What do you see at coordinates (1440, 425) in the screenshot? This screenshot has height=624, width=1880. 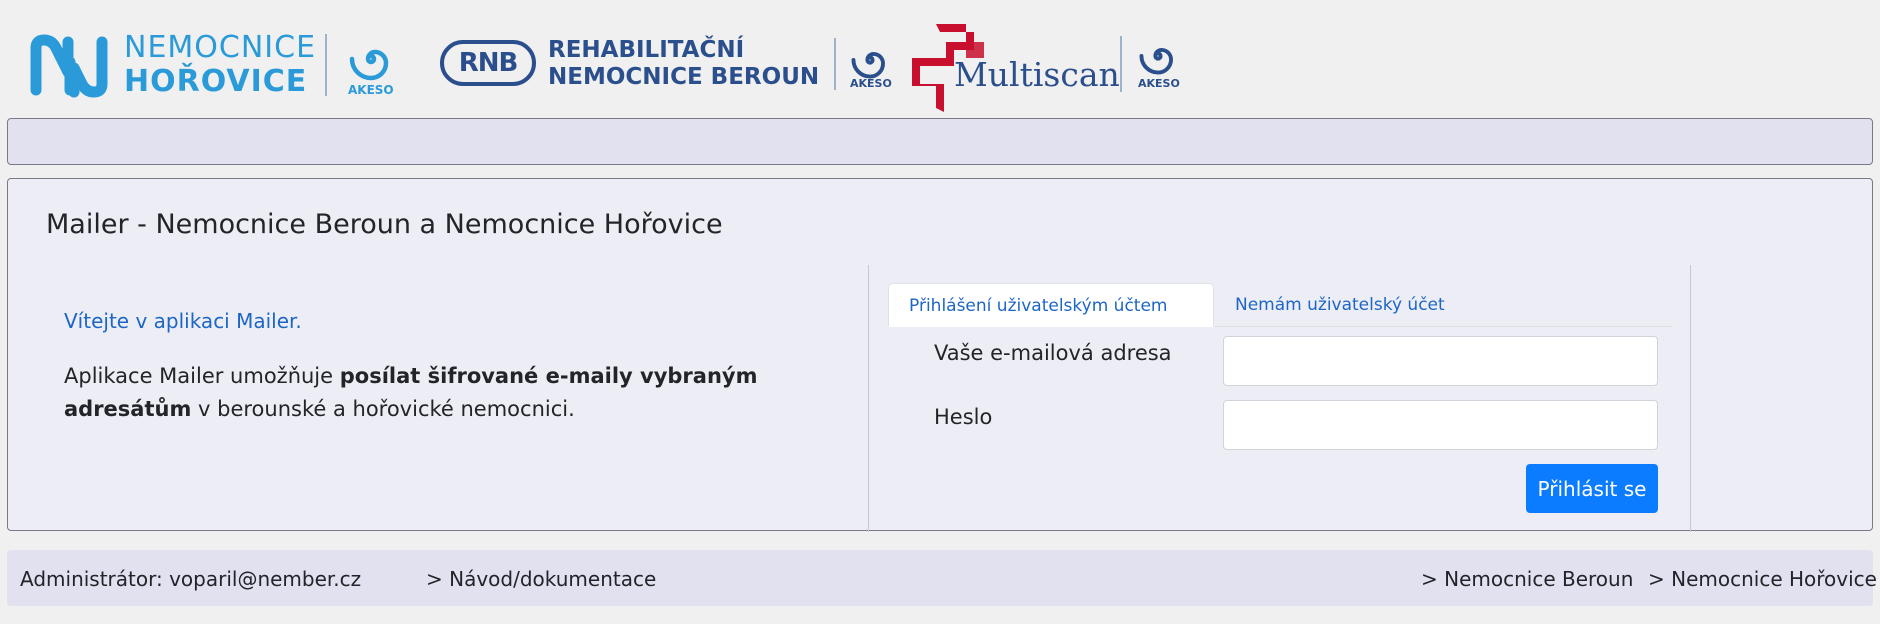 I see `password-field` at bounding box center [1440, 425].